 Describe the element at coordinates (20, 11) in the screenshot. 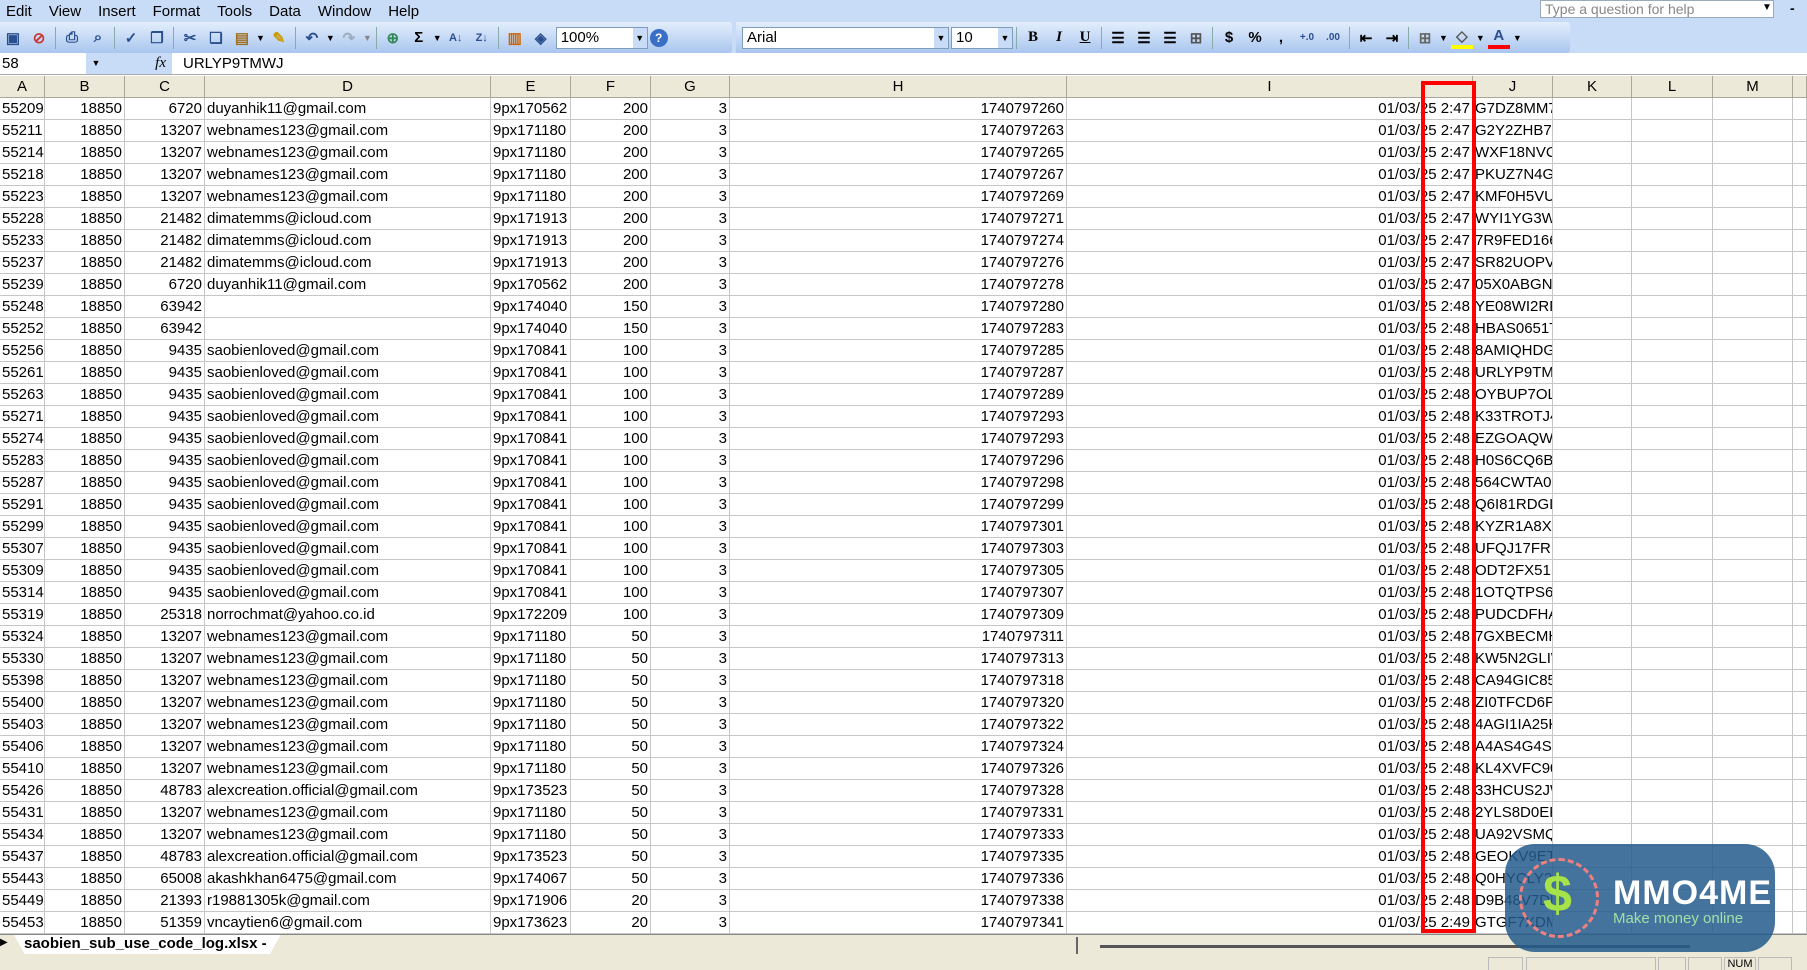

I see `menu-edit: Edit` at that location.